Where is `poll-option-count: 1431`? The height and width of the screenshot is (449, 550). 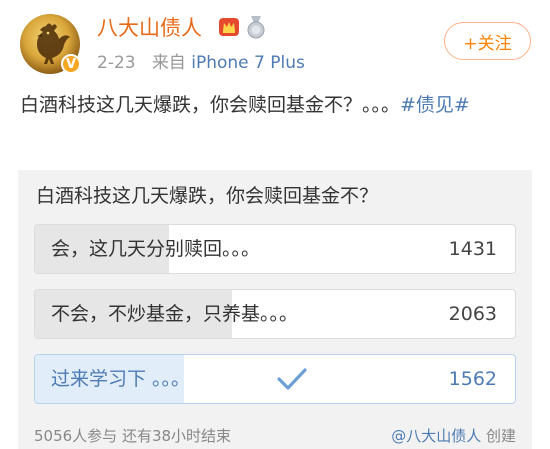
poll-option-count: 1431 is located at coordinates (472, 249).